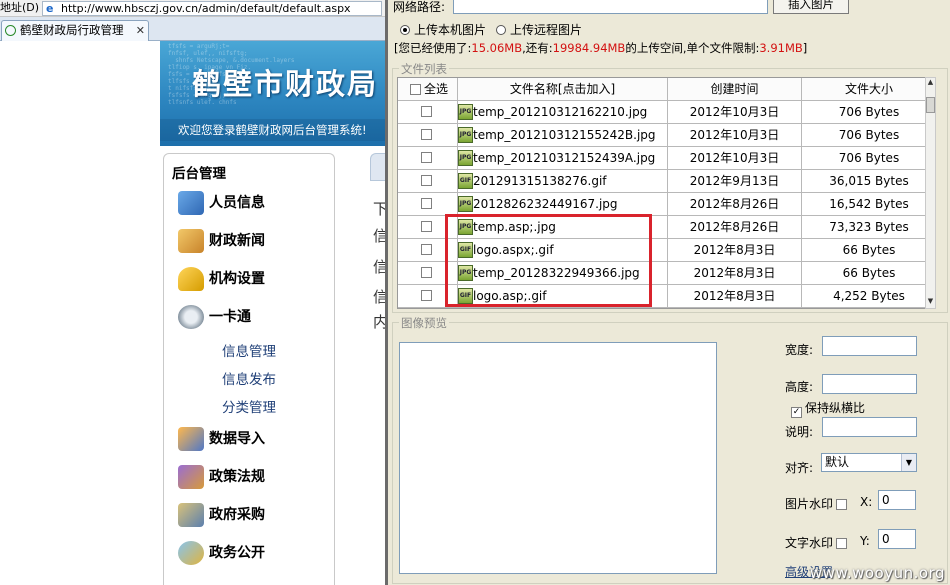  What do you see at coordinates (221, 553) in the screenshot?
I see `sidebar-item-public-affairs: 政务公开` at bounding box center [221, 553].